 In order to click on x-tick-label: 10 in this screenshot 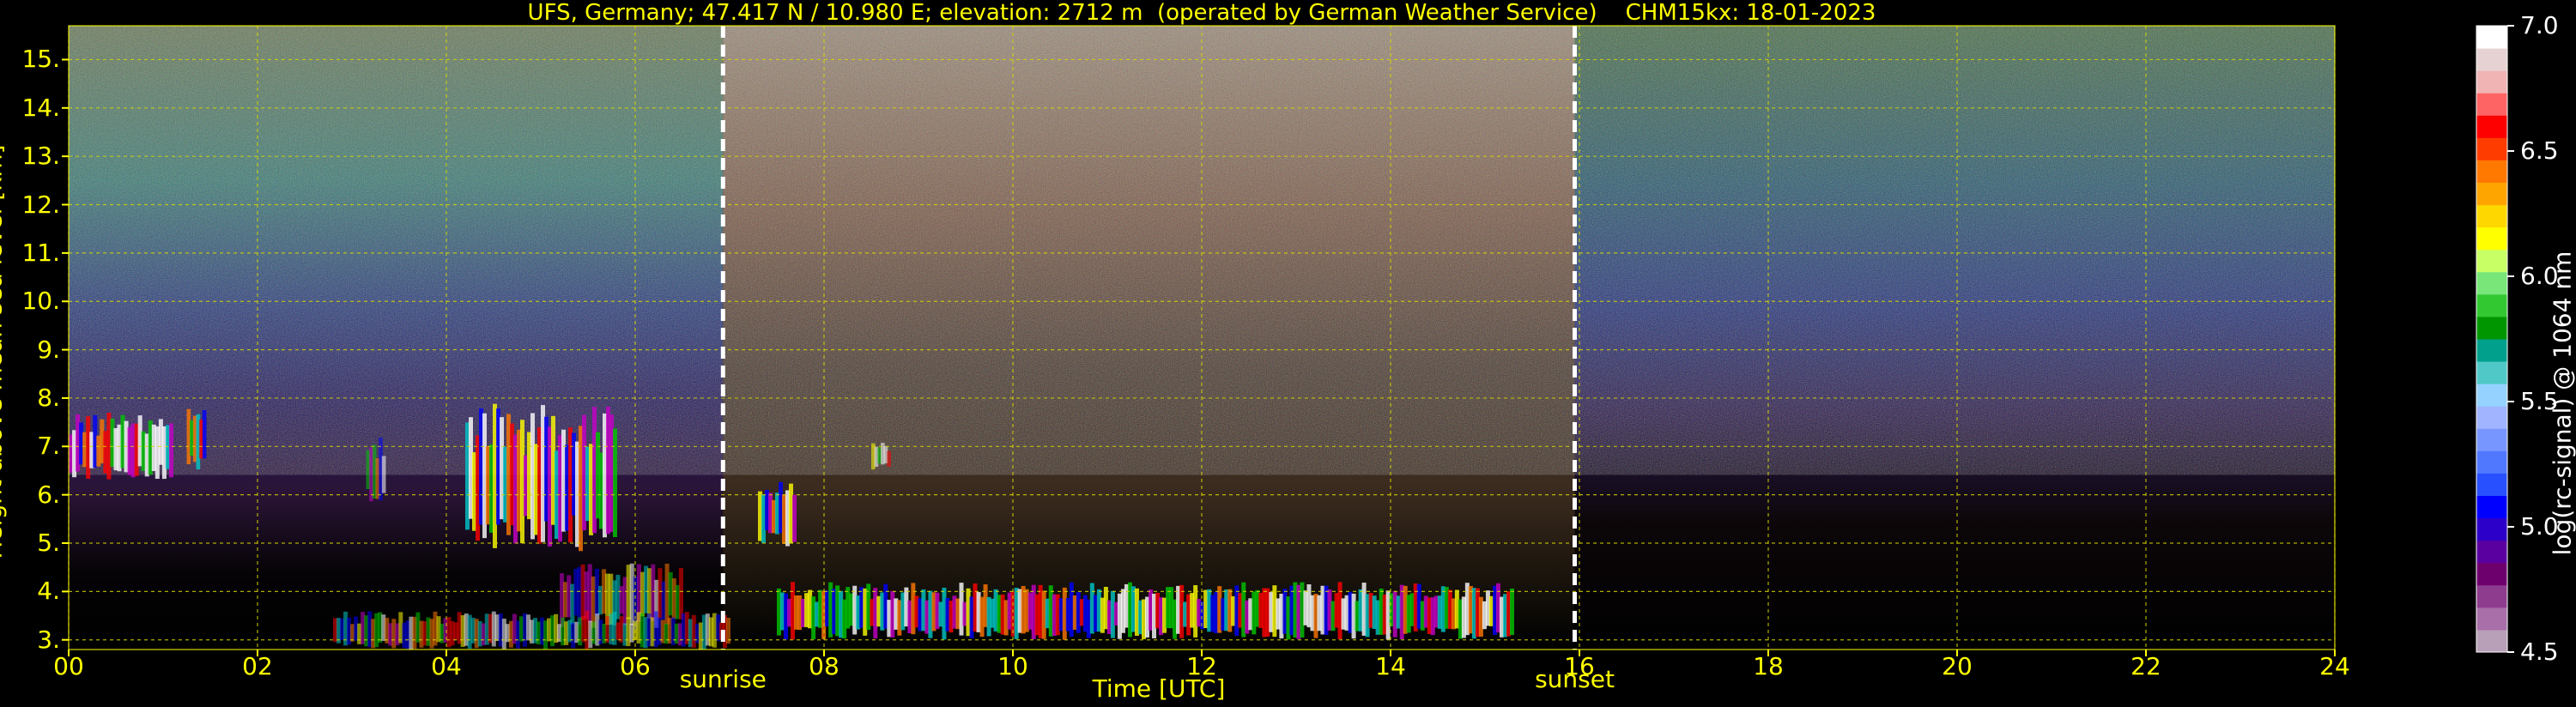, I will do `click(1012, 666)`.